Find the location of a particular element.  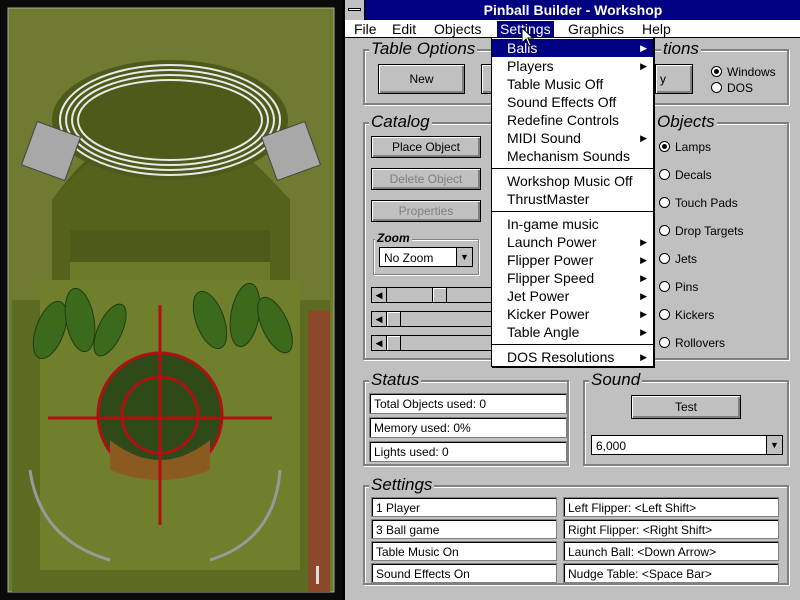

settings-title: Settings is located at coordinates (402, 484).